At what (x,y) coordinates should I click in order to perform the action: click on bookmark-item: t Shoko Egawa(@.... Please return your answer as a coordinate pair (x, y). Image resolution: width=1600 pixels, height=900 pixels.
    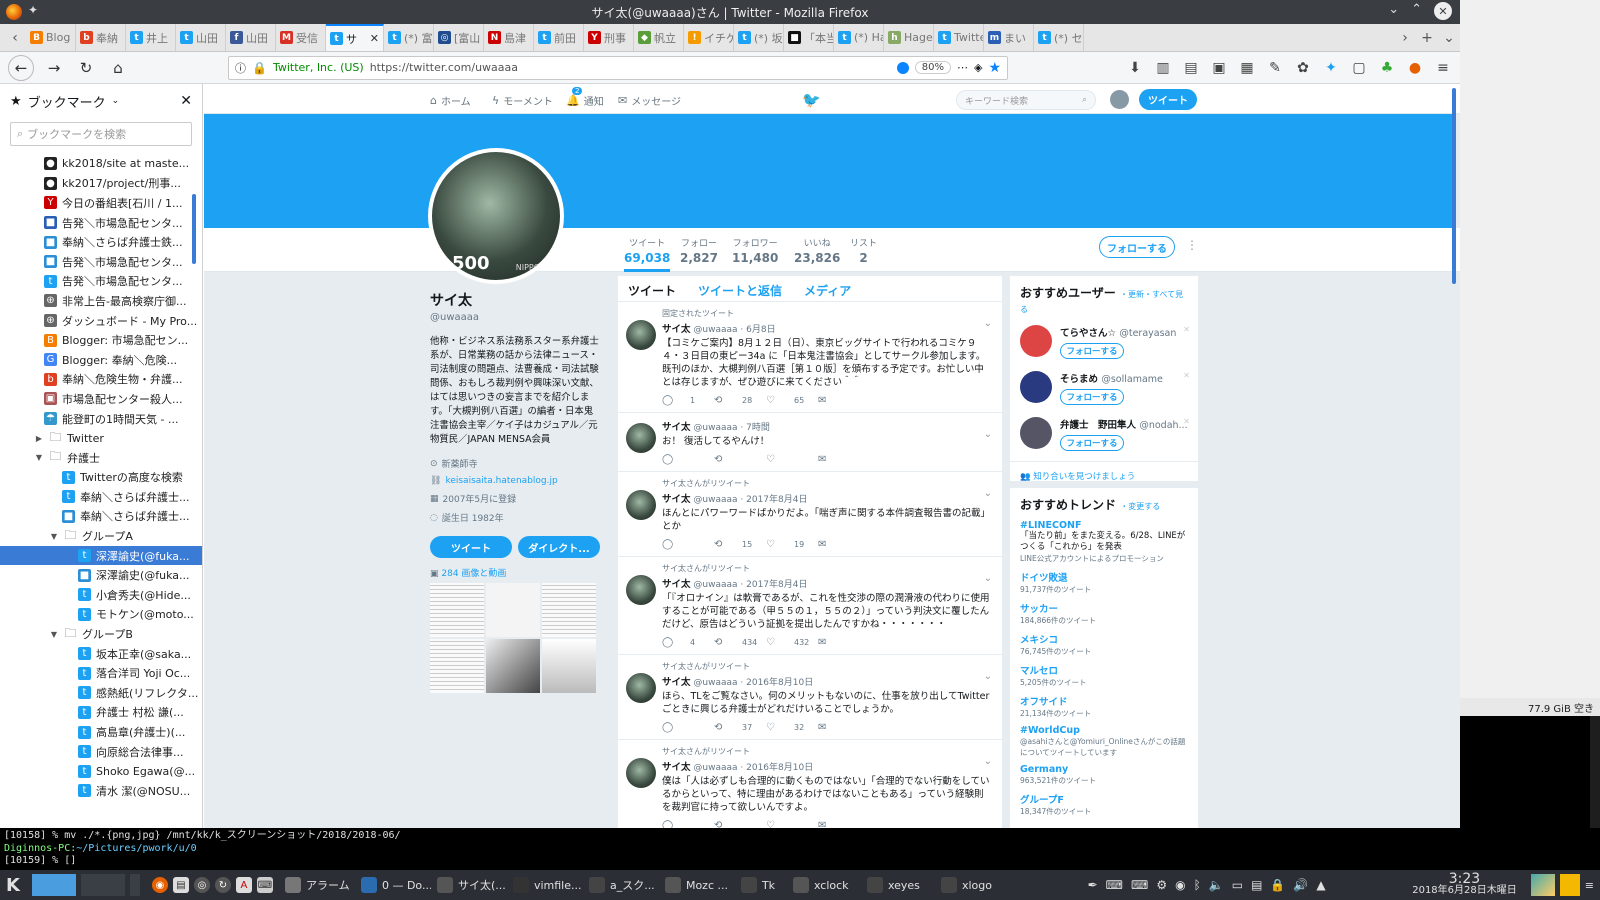
    Looking at the image, I should click on (101, 771).